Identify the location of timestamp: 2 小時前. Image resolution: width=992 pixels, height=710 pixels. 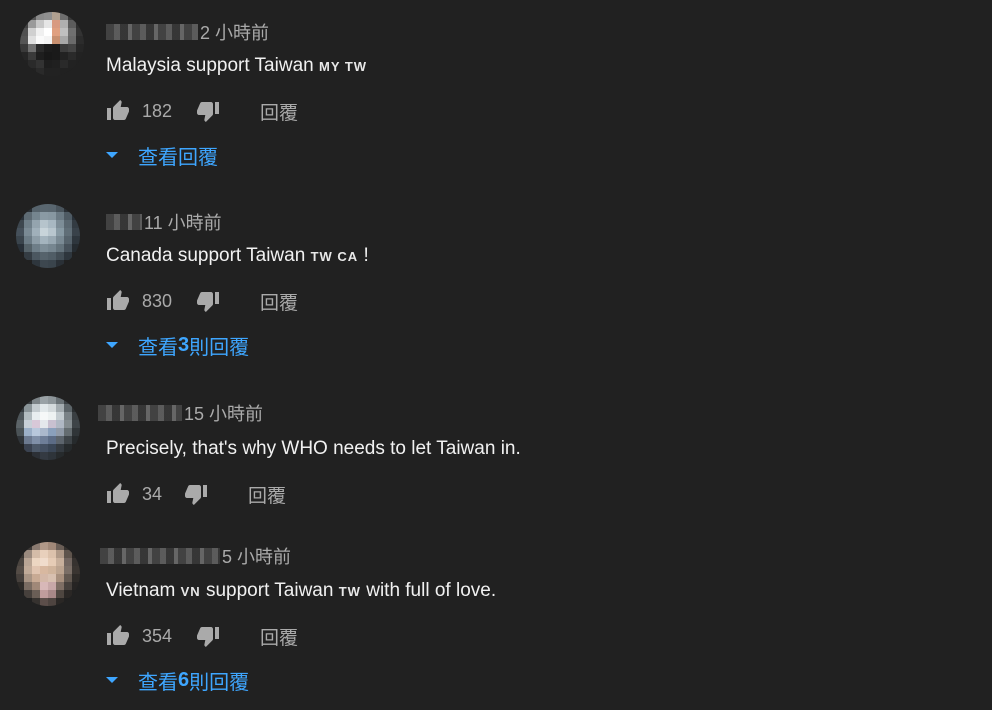
(234, 32).